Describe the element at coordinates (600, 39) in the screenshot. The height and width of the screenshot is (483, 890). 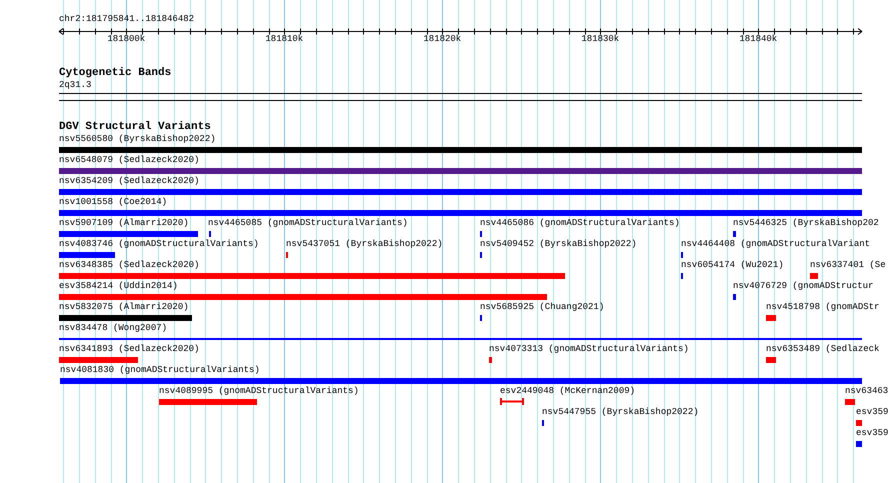
I see `tick-label: 181830k` at that location.